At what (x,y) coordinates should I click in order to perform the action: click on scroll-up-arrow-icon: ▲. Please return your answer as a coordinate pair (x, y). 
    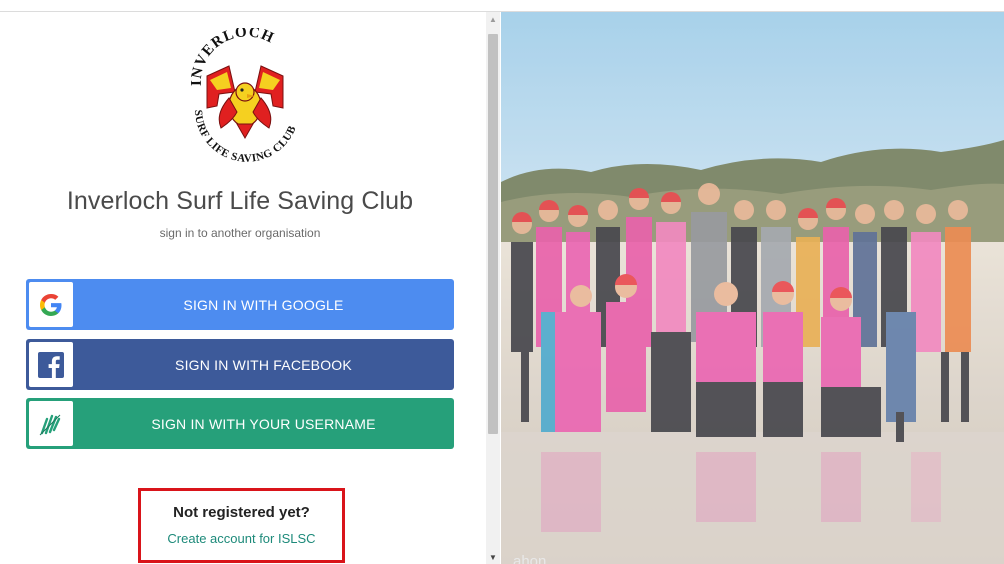
    Looking at the image, I should click on (493, 20).